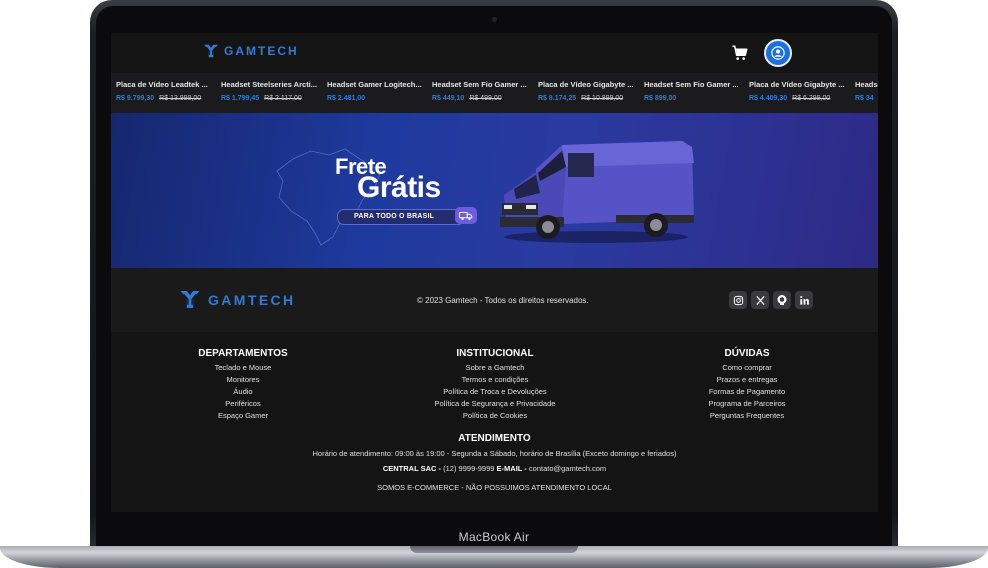  Describe the element at coordinates (557, 98) in the screenshot. I see `product-price: R$ 8.174,25` at that location.